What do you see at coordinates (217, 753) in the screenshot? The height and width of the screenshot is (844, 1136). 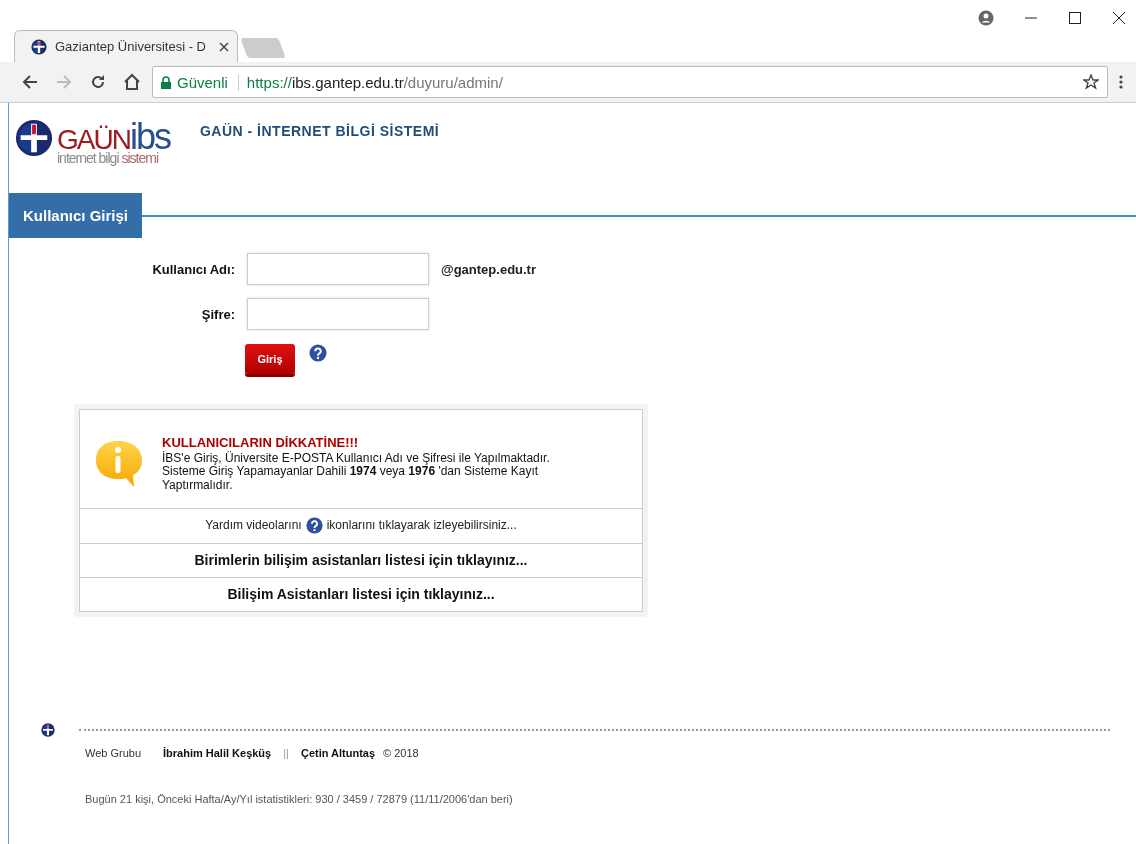 I see `author-link: İbrahim Halil Keşküş` at bounding box center [217, 753].